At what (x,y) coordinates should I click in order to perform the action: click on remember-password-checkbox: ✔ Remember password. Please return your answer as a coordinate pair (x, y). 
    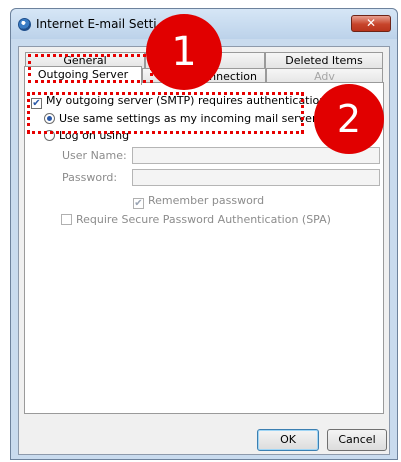
    Looking at the image, I should click on (198, 201).